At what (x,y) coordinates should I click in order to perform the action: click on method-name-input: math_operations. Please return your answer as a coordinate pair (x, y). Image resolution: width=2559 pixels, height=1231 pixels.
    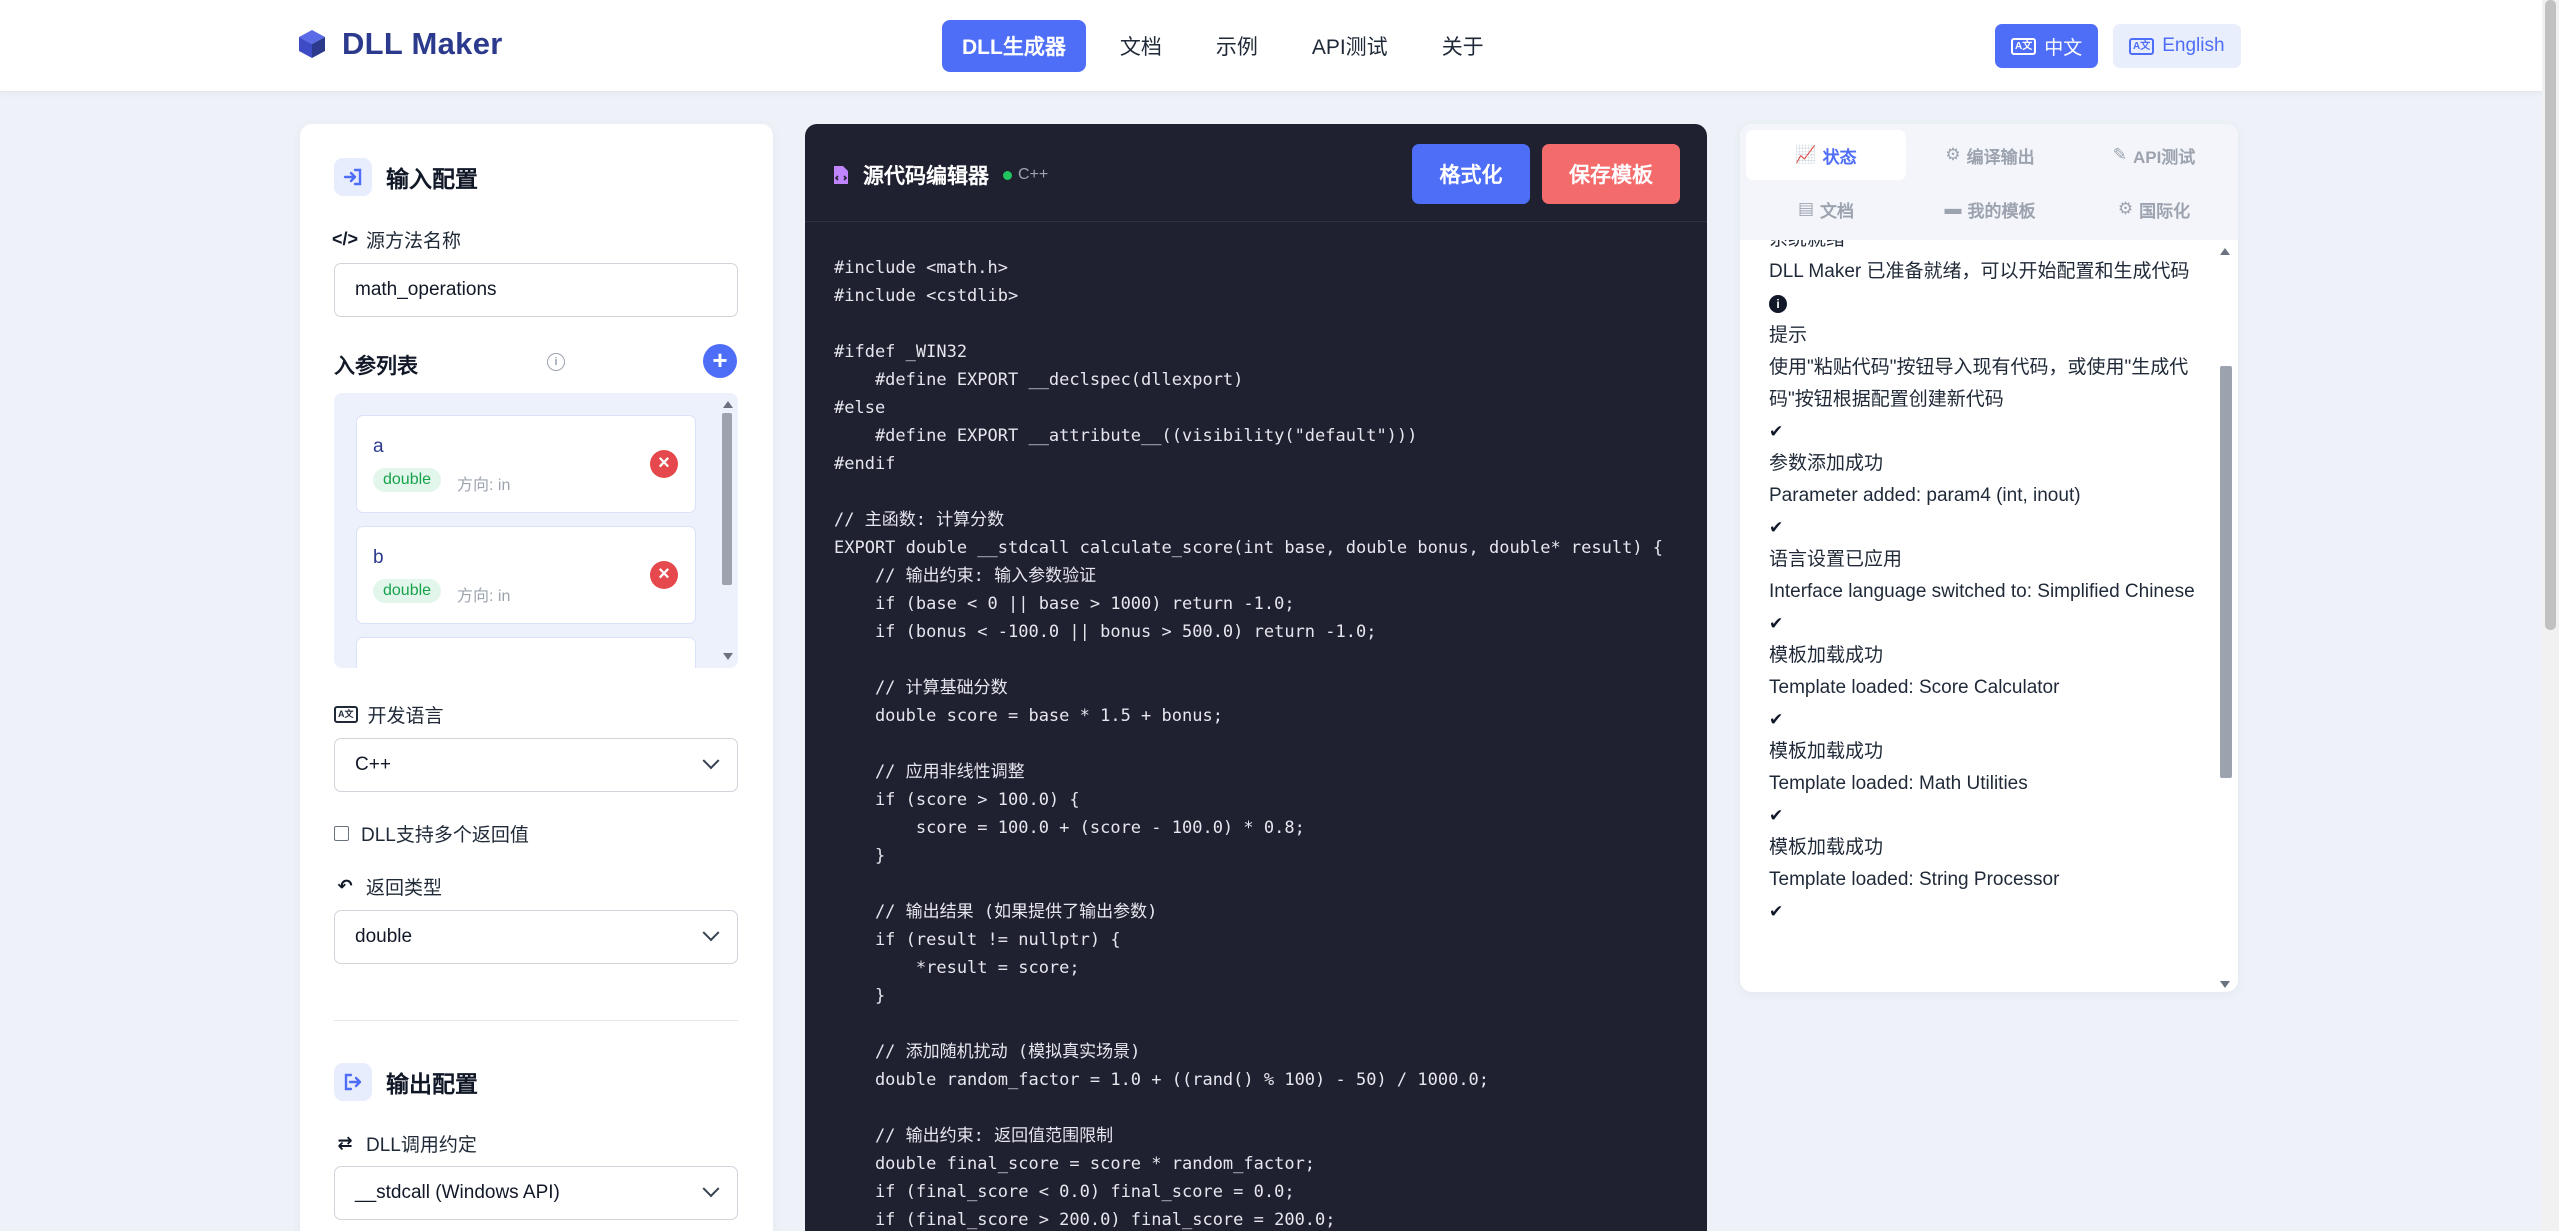
    Looking at the image, I should click on (536, 290).